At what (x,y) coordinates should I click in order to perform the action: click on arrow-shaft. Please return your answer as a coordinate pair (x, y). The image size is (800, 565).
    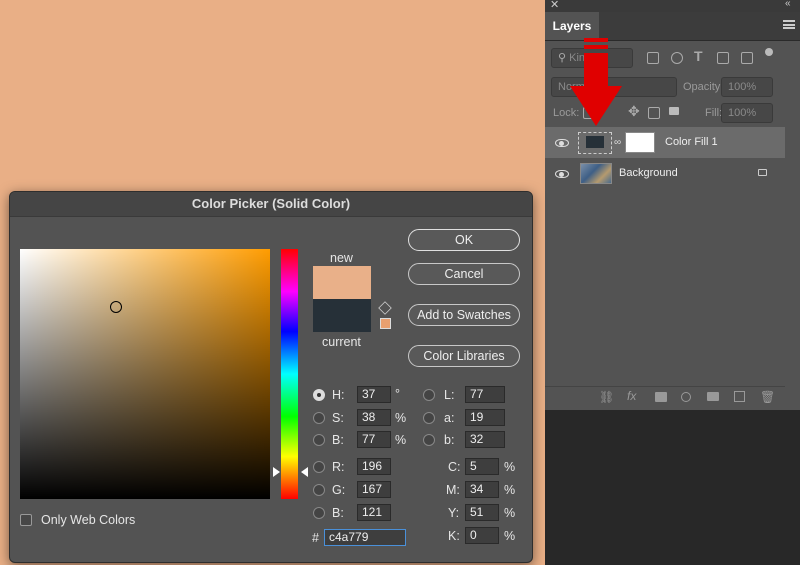
    Looking at the image, I should click on (596, 70).